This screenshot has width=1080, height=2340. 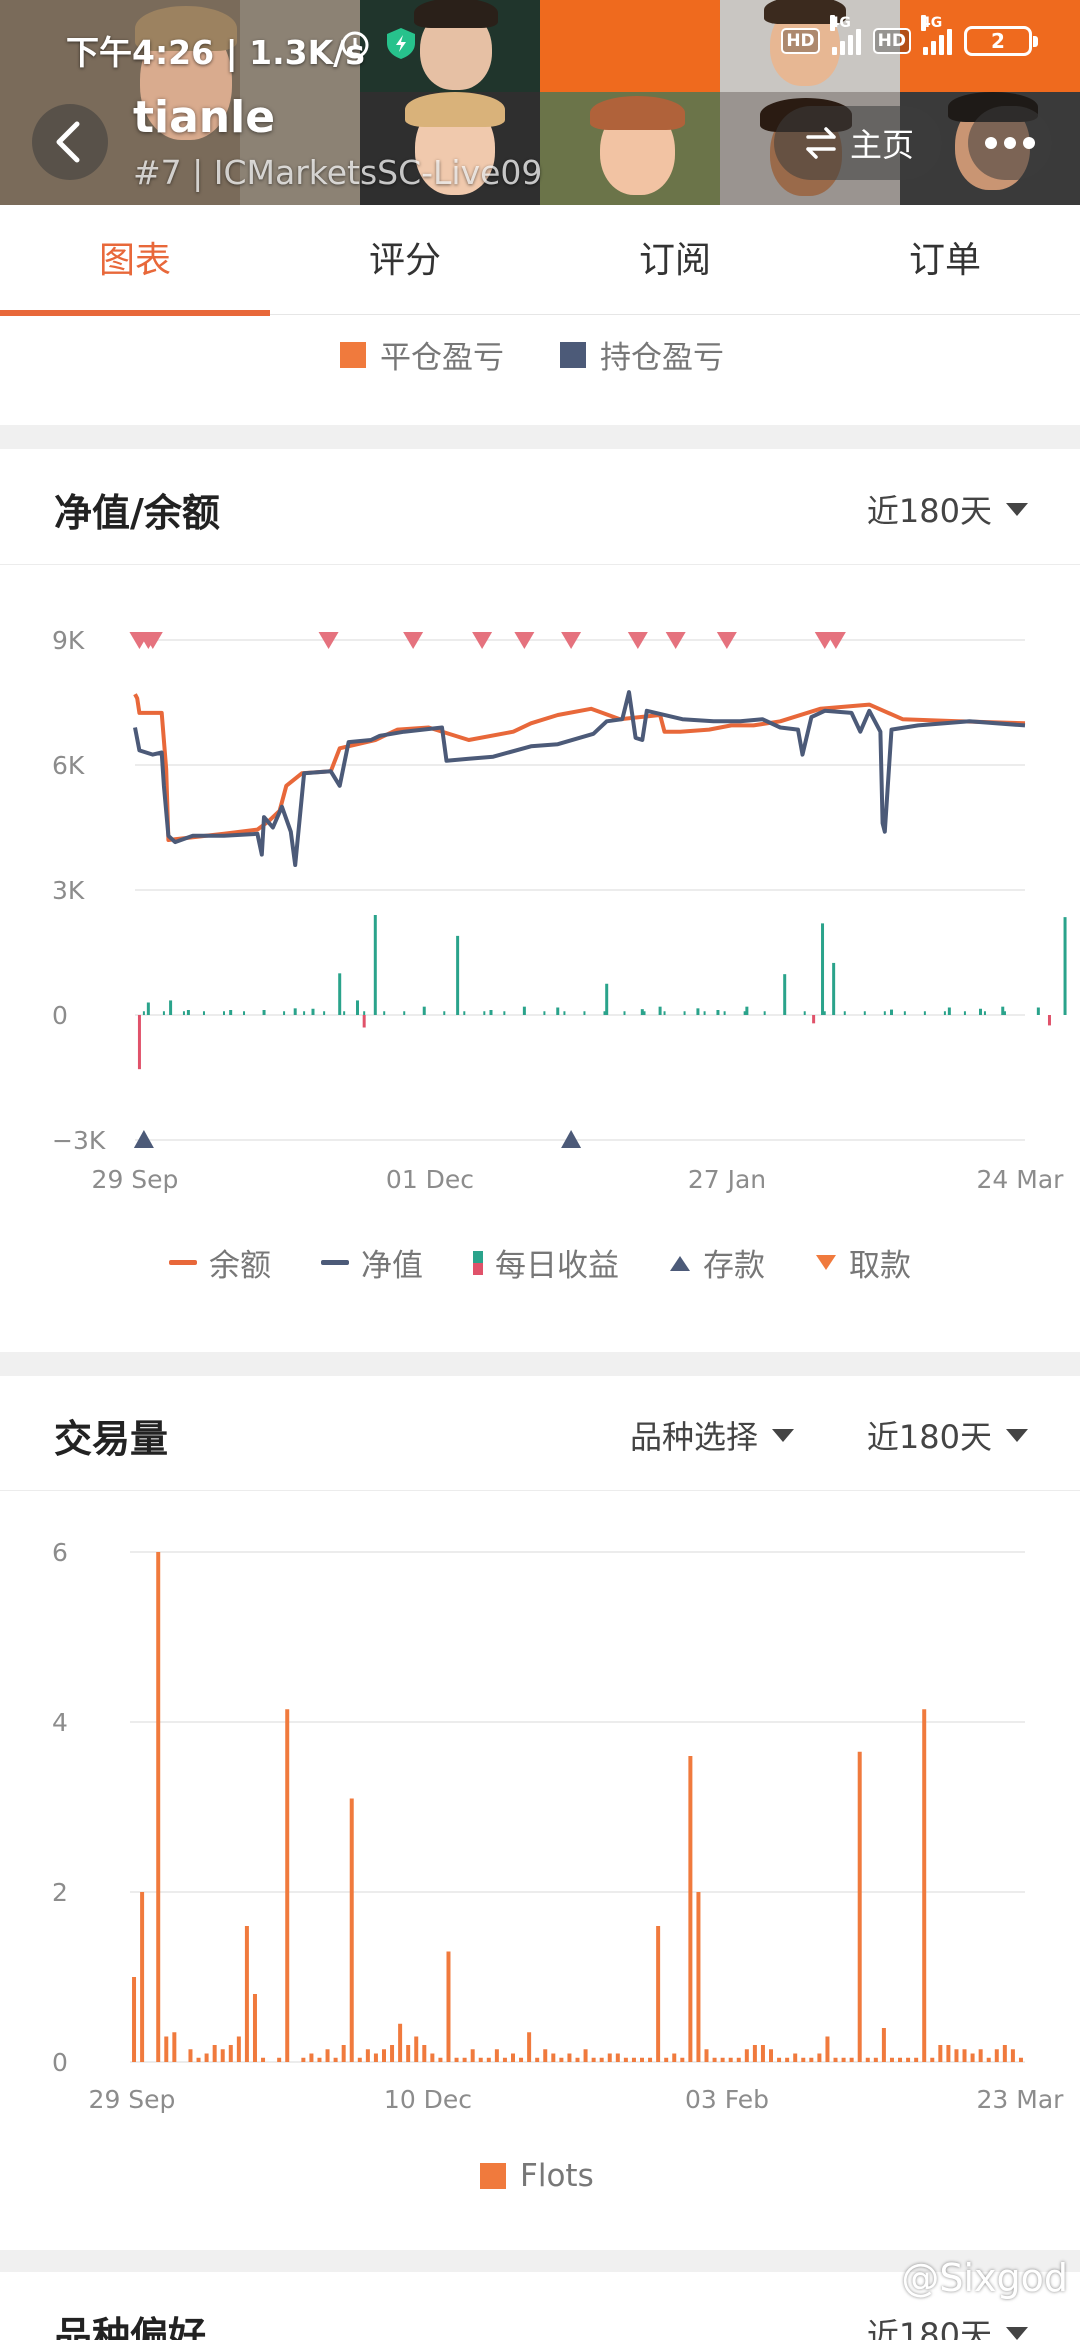 What do you see at coordinates (60, 1552) in the screenshot?
I see `y-tick-label: 6` at bounding box center [60, 1552].